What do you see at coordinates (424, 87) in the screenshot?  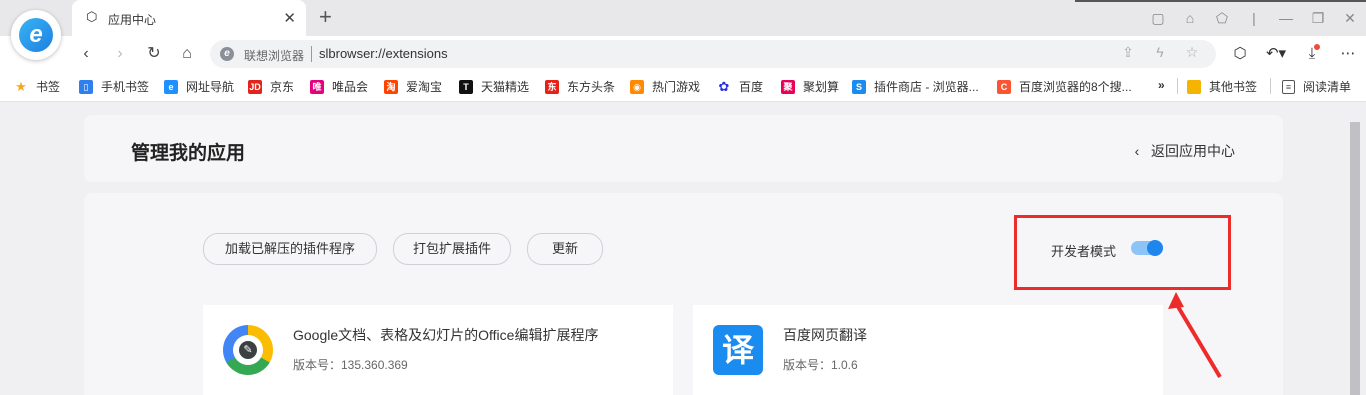 I see `bookmark-label: 爱淘宝` at bounding box center [424, 87].